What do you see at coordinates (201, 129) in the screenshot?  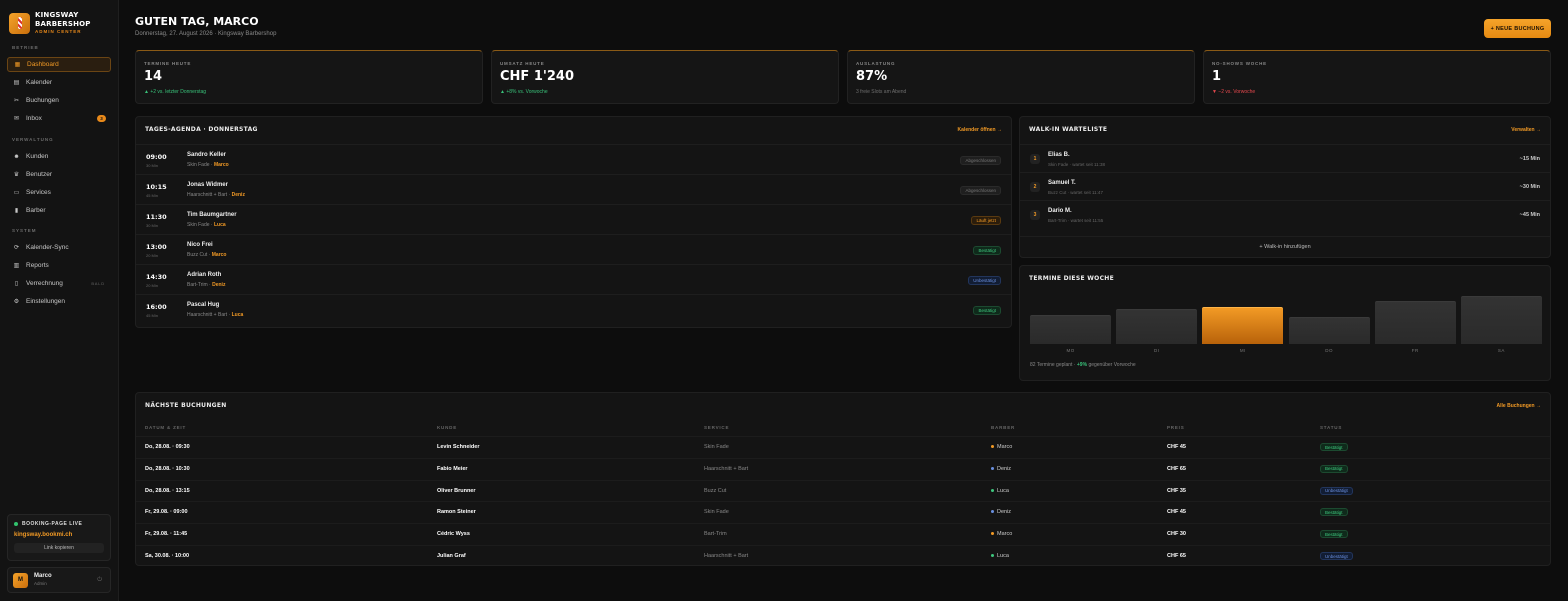 I see `agenda-title: TAGES-AGENDA · DONNERSTAG` at bounding box center [201, 129].